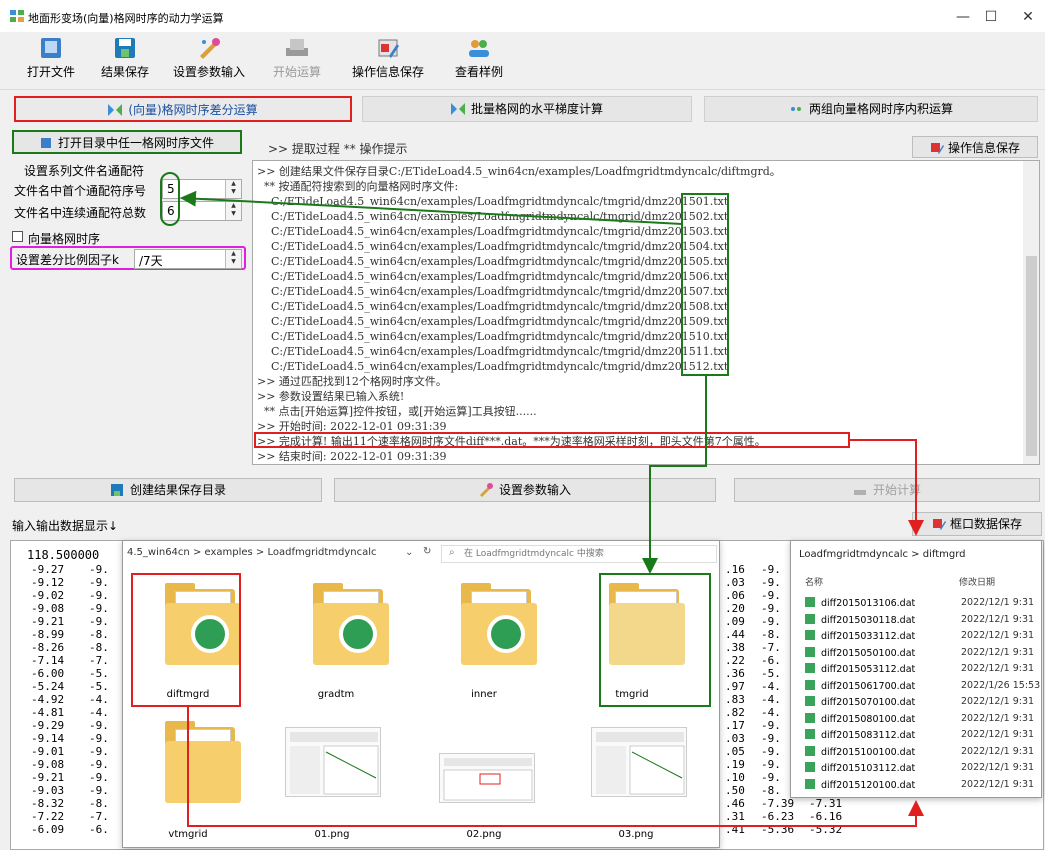 This screenshot has height=850, width=1045. I want to click on data-cell: .10, so click(735, 777).